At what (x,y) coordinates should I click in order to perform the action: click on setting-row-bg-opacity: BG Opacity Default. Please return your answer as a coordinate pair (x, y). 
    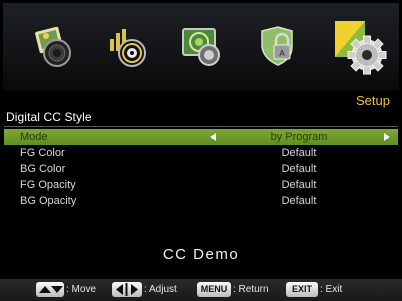
    Looking at the image, I should click on (201, 201).